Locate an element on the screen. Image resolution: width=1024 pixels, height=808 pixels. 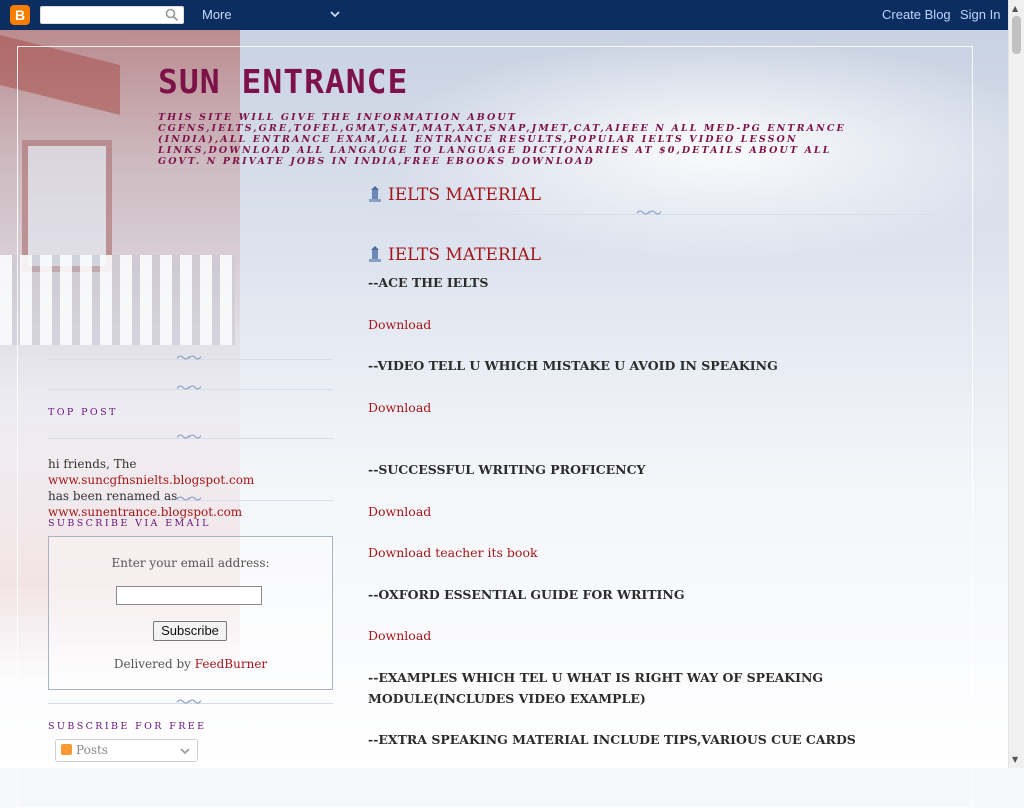
scroll-down-arrow-icon: ▼ is located at coordinates (1015, 759).